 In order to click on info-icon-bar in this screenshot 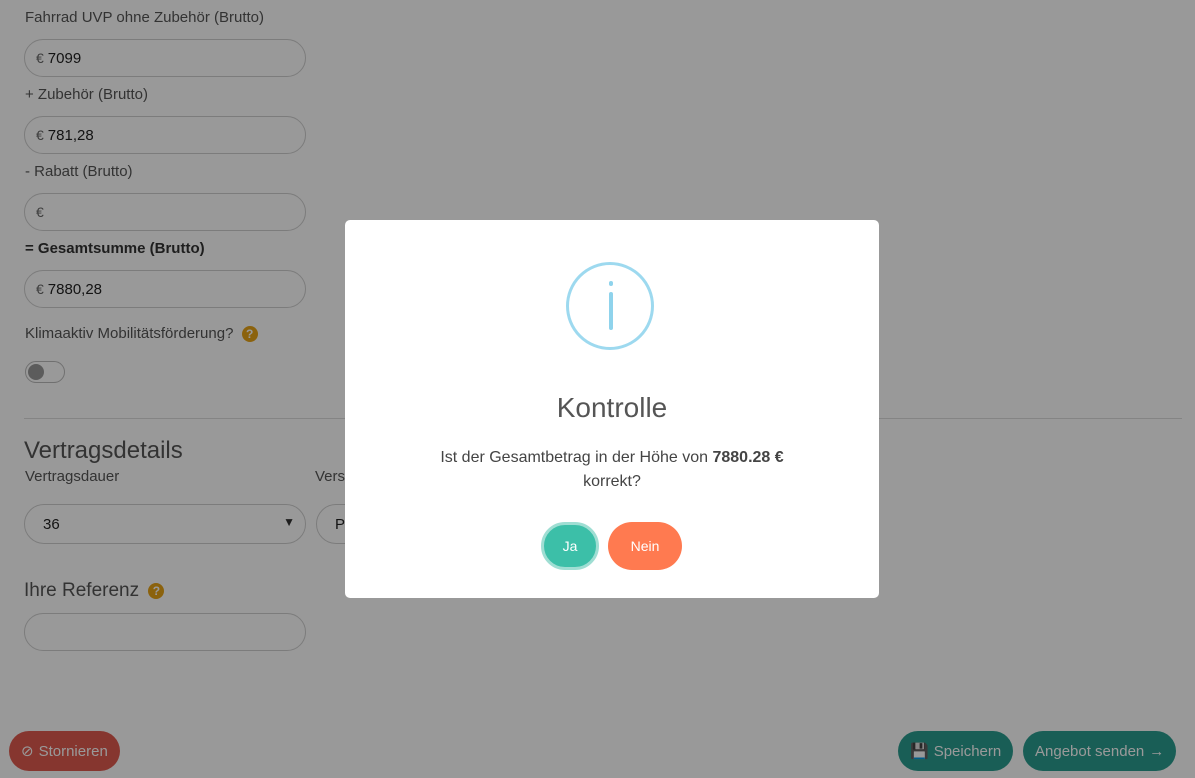, I will do `click(611, 311)`.